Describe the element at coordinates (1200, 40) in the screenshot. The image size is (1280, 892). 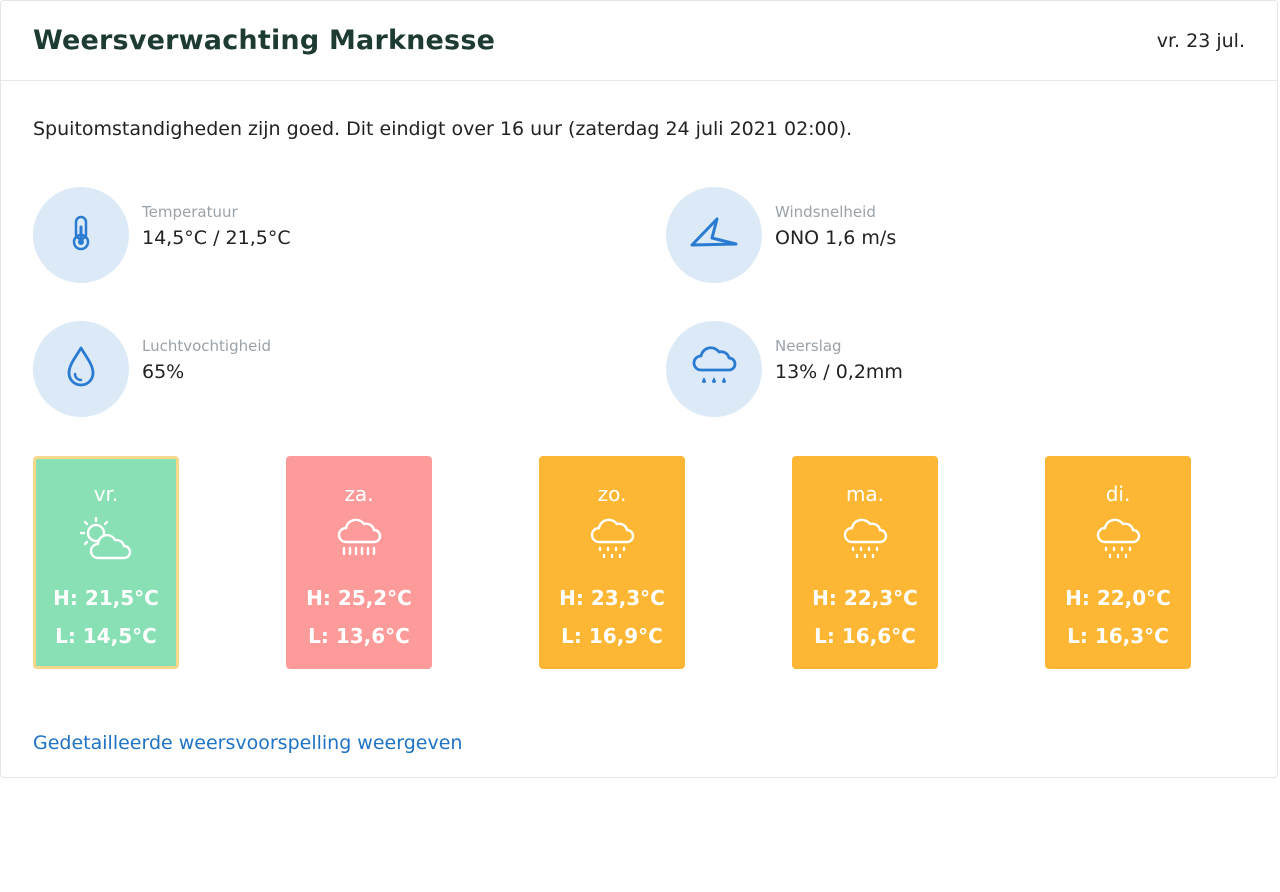
I see `current-date: vr. 23 jul.` at that location.